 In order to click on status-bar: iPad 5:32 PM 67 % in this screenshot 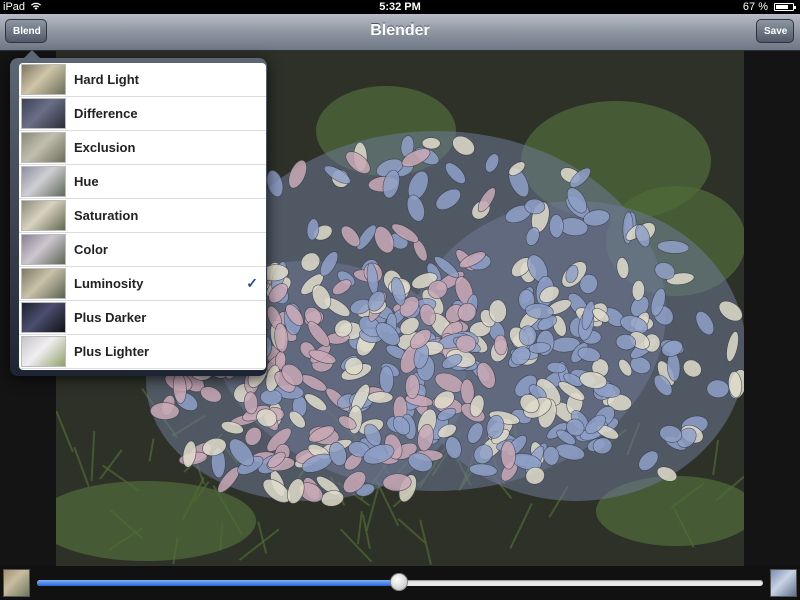, I will do `click(400, 7)`.